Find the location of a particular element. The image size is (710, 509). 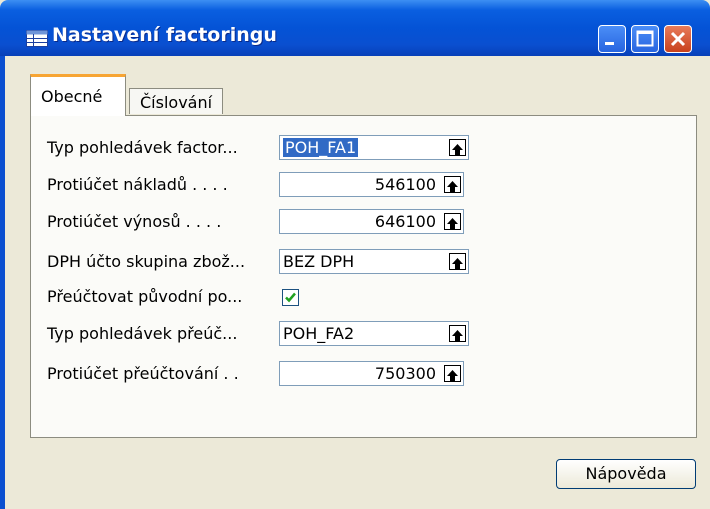

field-value: POH_FA2 is located at coordinates (319, 333).